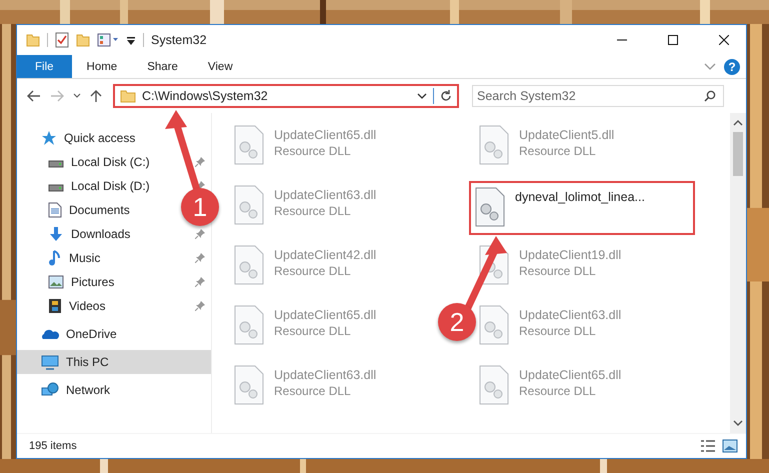  Describe the element at coordinates (50, 334) in the screenshot. I see `cloud-icon` at that location.